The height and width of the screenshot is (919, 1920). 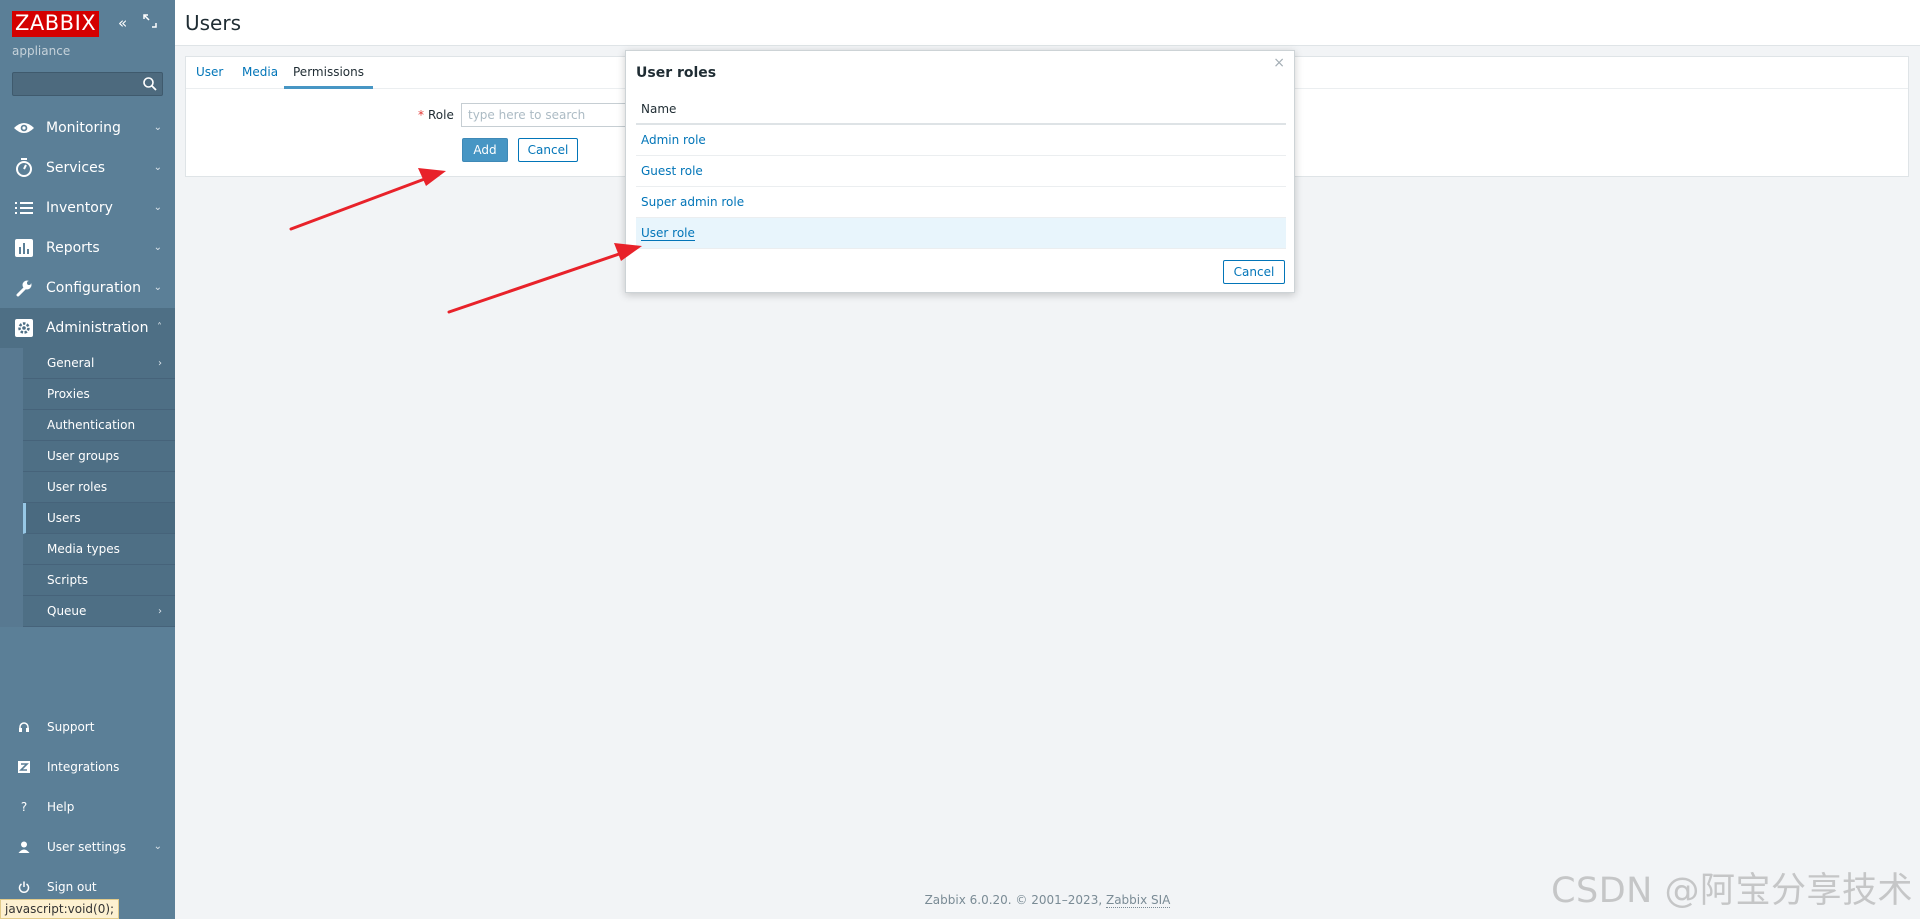 I want to click on menu-label: Administration, so click(x=97, y=328).